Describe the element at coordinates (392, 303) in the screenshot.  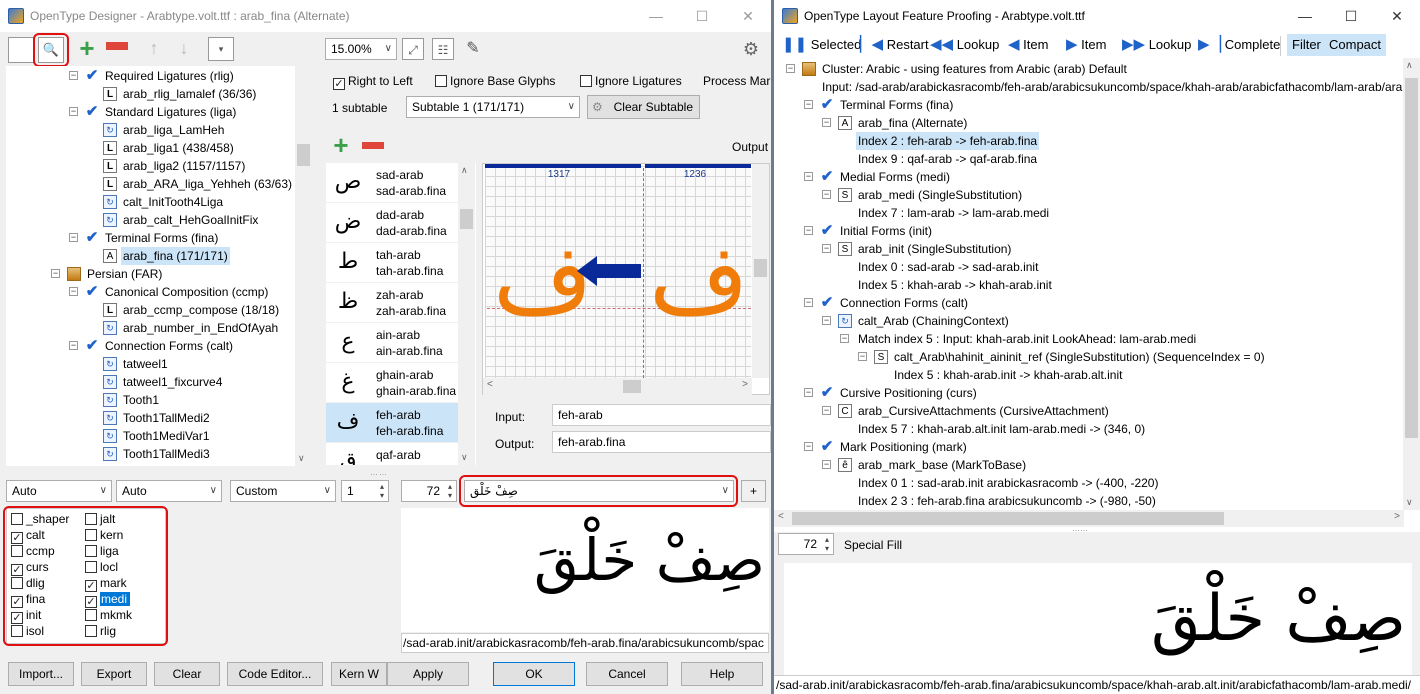
I see `glyph-pair-item: ظ zah-arab zah-arab.fina` at that location.